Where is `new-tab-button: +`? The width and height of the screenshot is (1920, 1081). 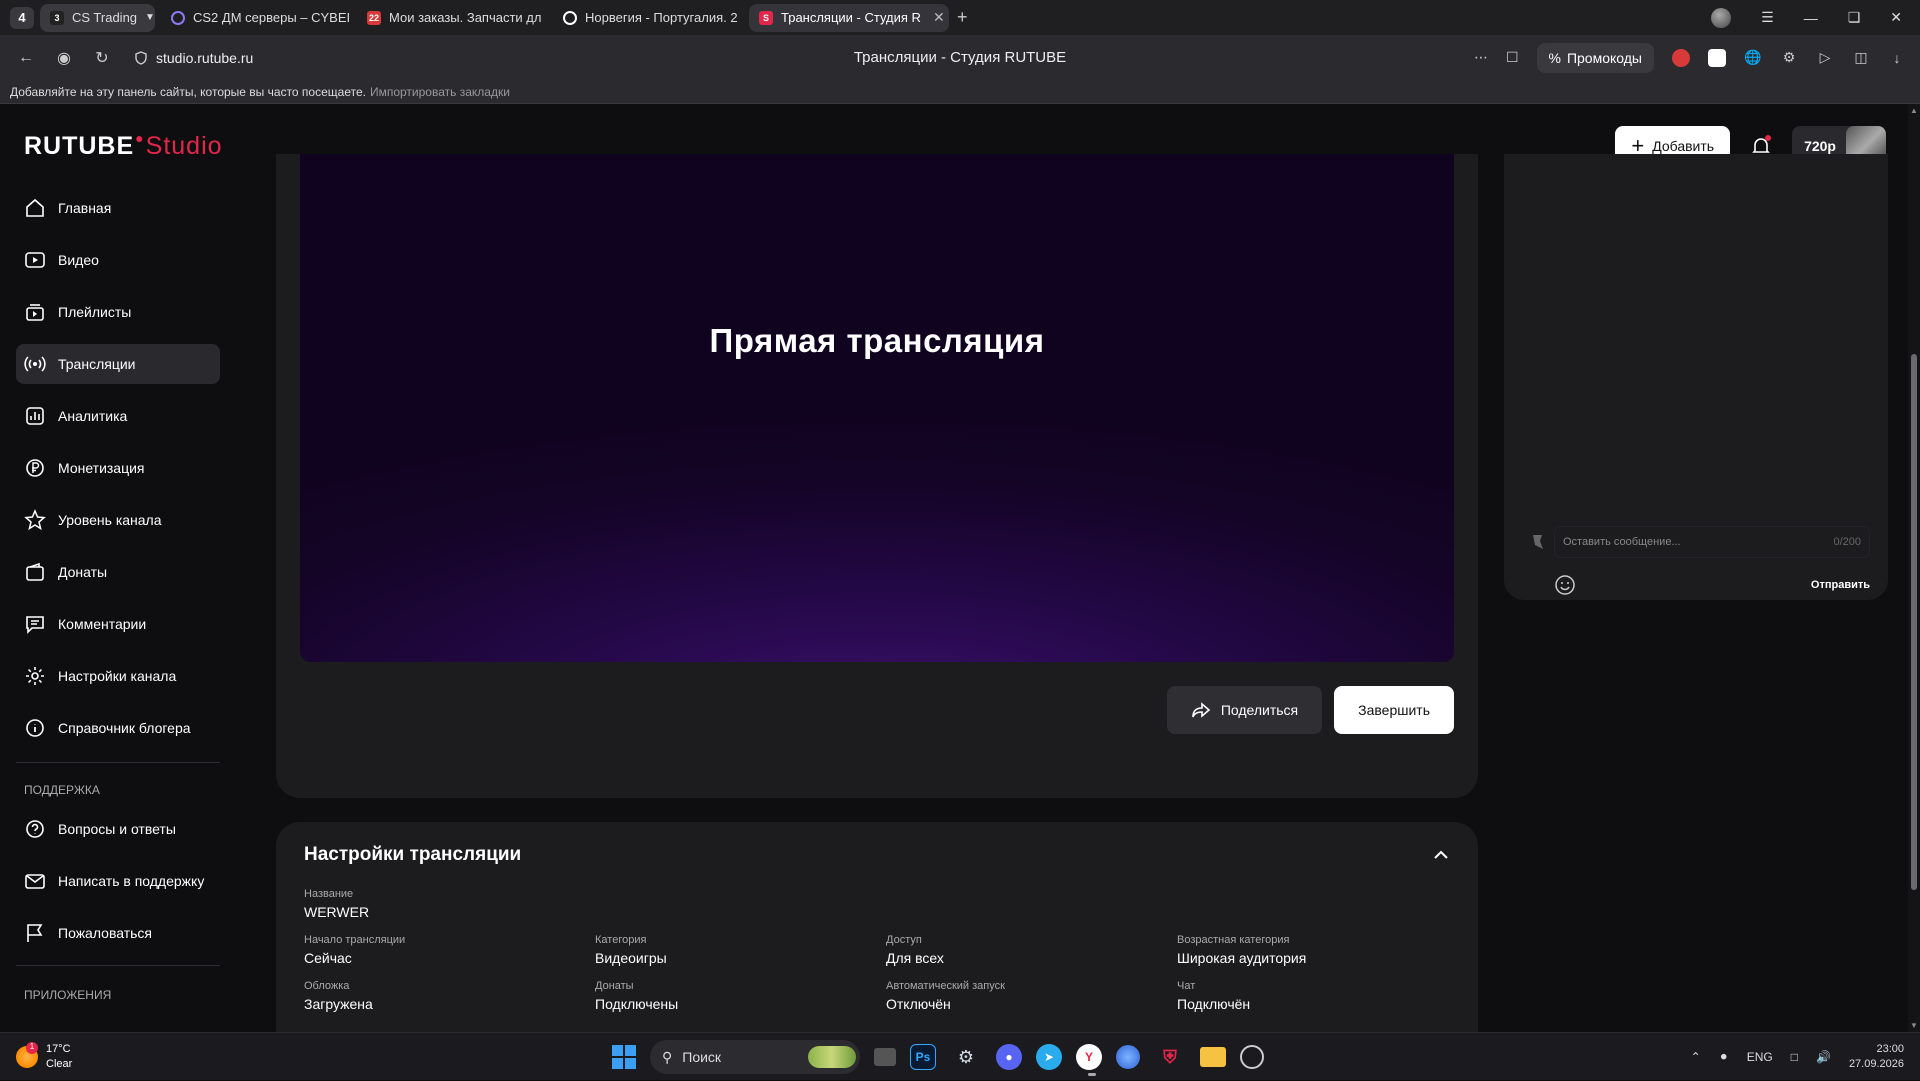
new-tab-button: + is located at coordinates (962, 17).